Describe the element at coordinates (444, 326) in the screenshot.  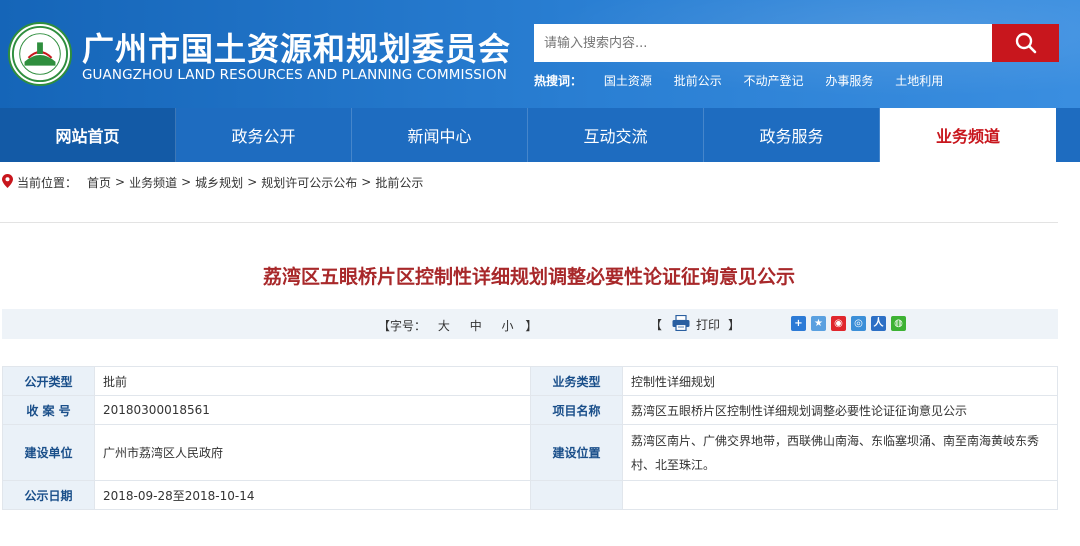
I see `font-size-large-button: 大` at that location.